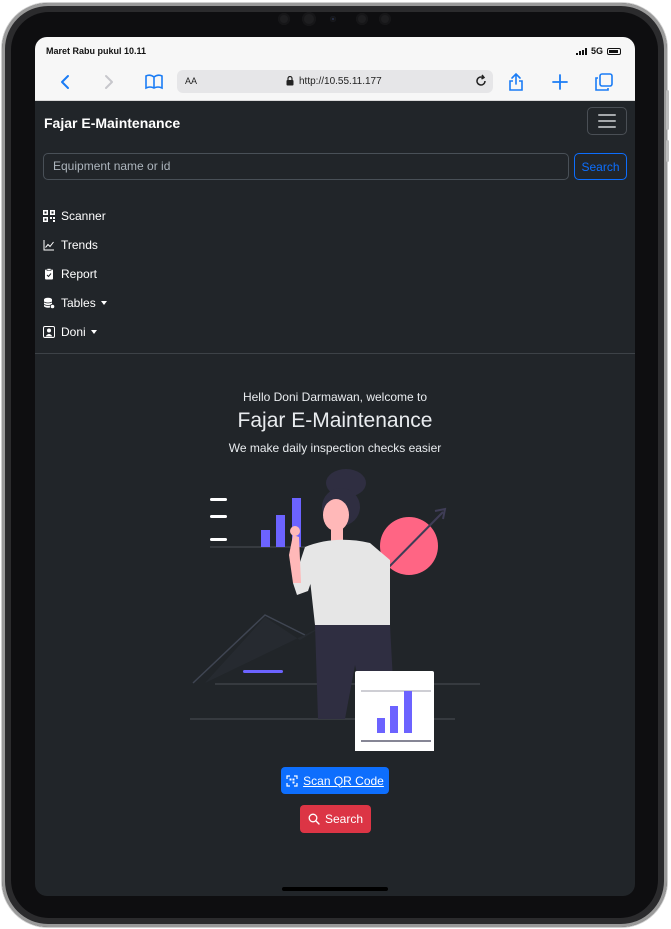  Describe the element at coordinates (604, 82) in the screenshot. I see `tabs-icon` at that location.